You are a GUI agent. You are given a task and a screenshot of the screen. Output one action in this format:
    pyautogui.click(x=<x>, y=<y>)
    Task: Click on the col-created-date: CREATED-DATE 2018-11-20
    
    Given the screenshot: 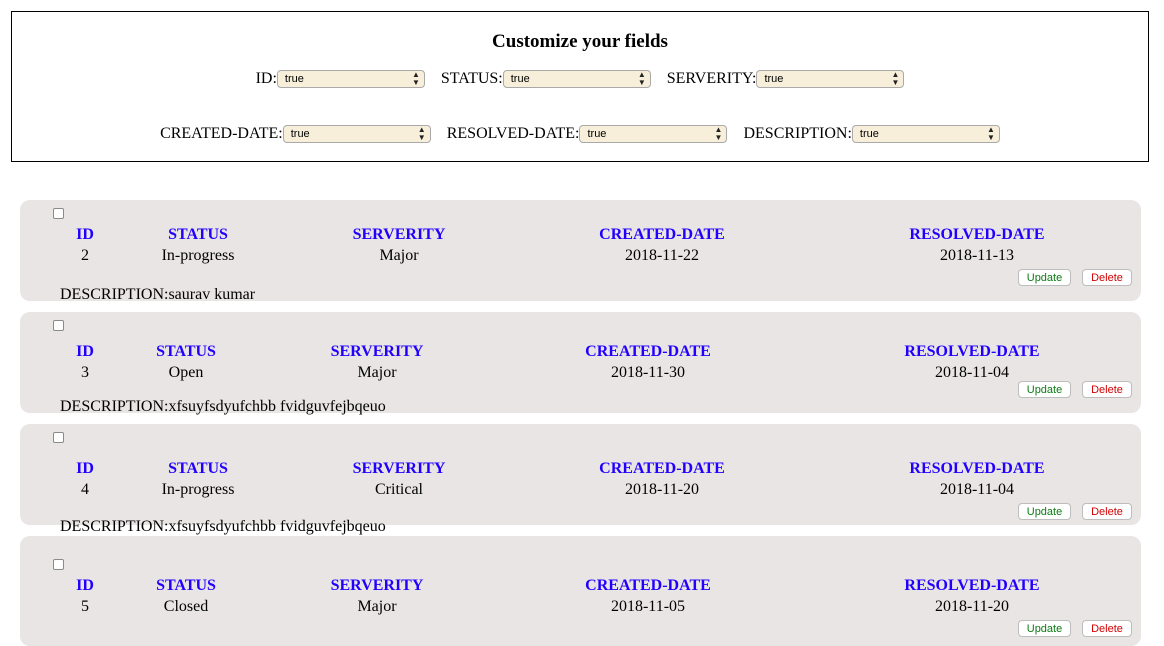 What is the action you would take?
    pyautogui.click(x=662, y=479)
    